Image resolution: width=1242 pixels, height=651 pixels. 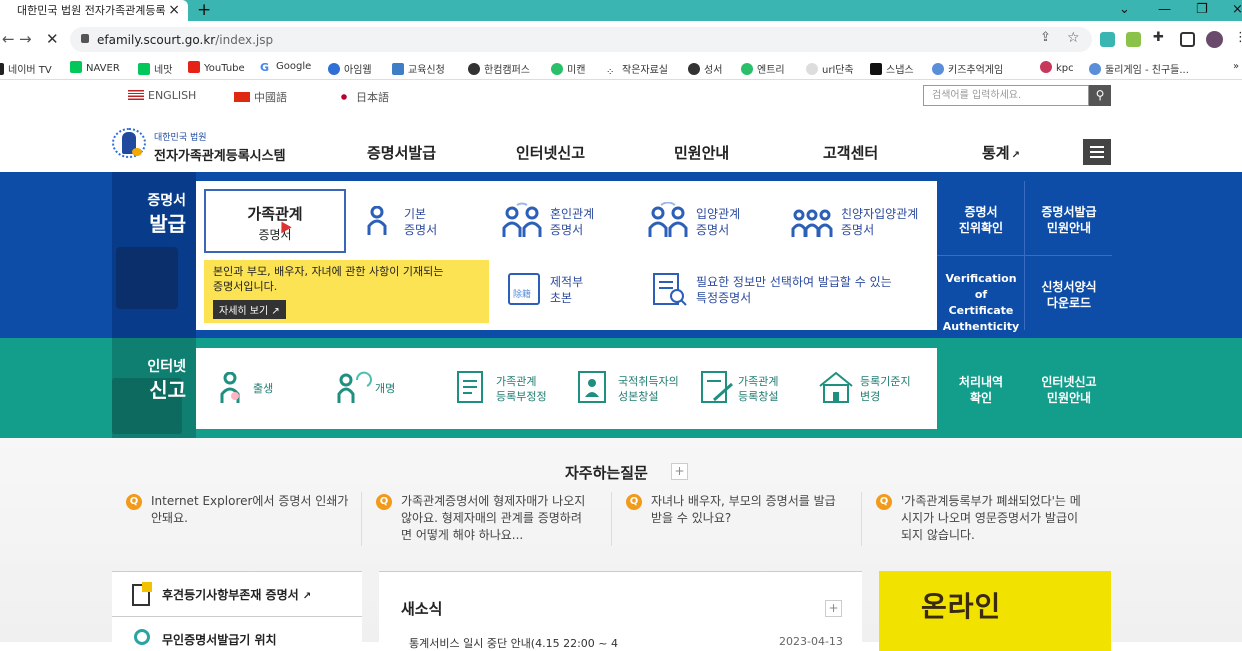 What do you see at coordinates (522, 294) in the screenshot?
I see `svg-text: 除籍` at bounding box center [522, 294].